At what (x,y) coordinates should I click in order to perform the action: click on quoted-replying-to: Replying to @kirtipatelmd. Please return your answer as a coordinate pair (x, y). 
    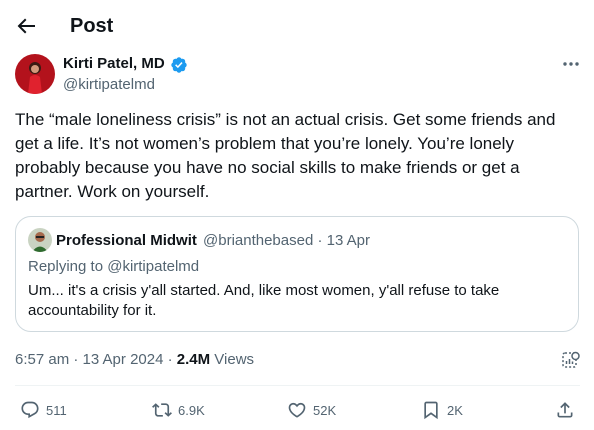
    Looking at the image, I should click on (114, 266).